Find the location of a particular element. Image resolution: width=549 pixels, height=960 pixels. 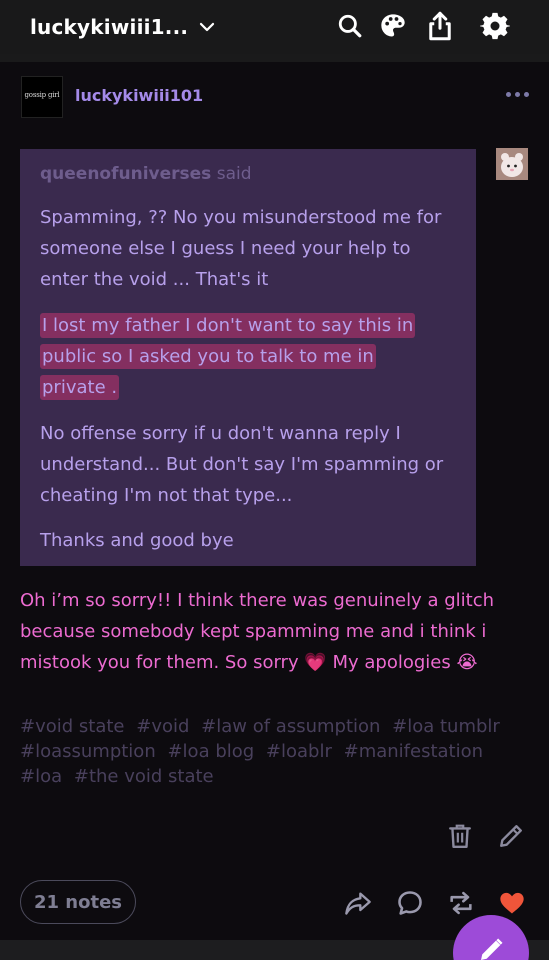

more-options-icon is located at coordinates (517, 94).